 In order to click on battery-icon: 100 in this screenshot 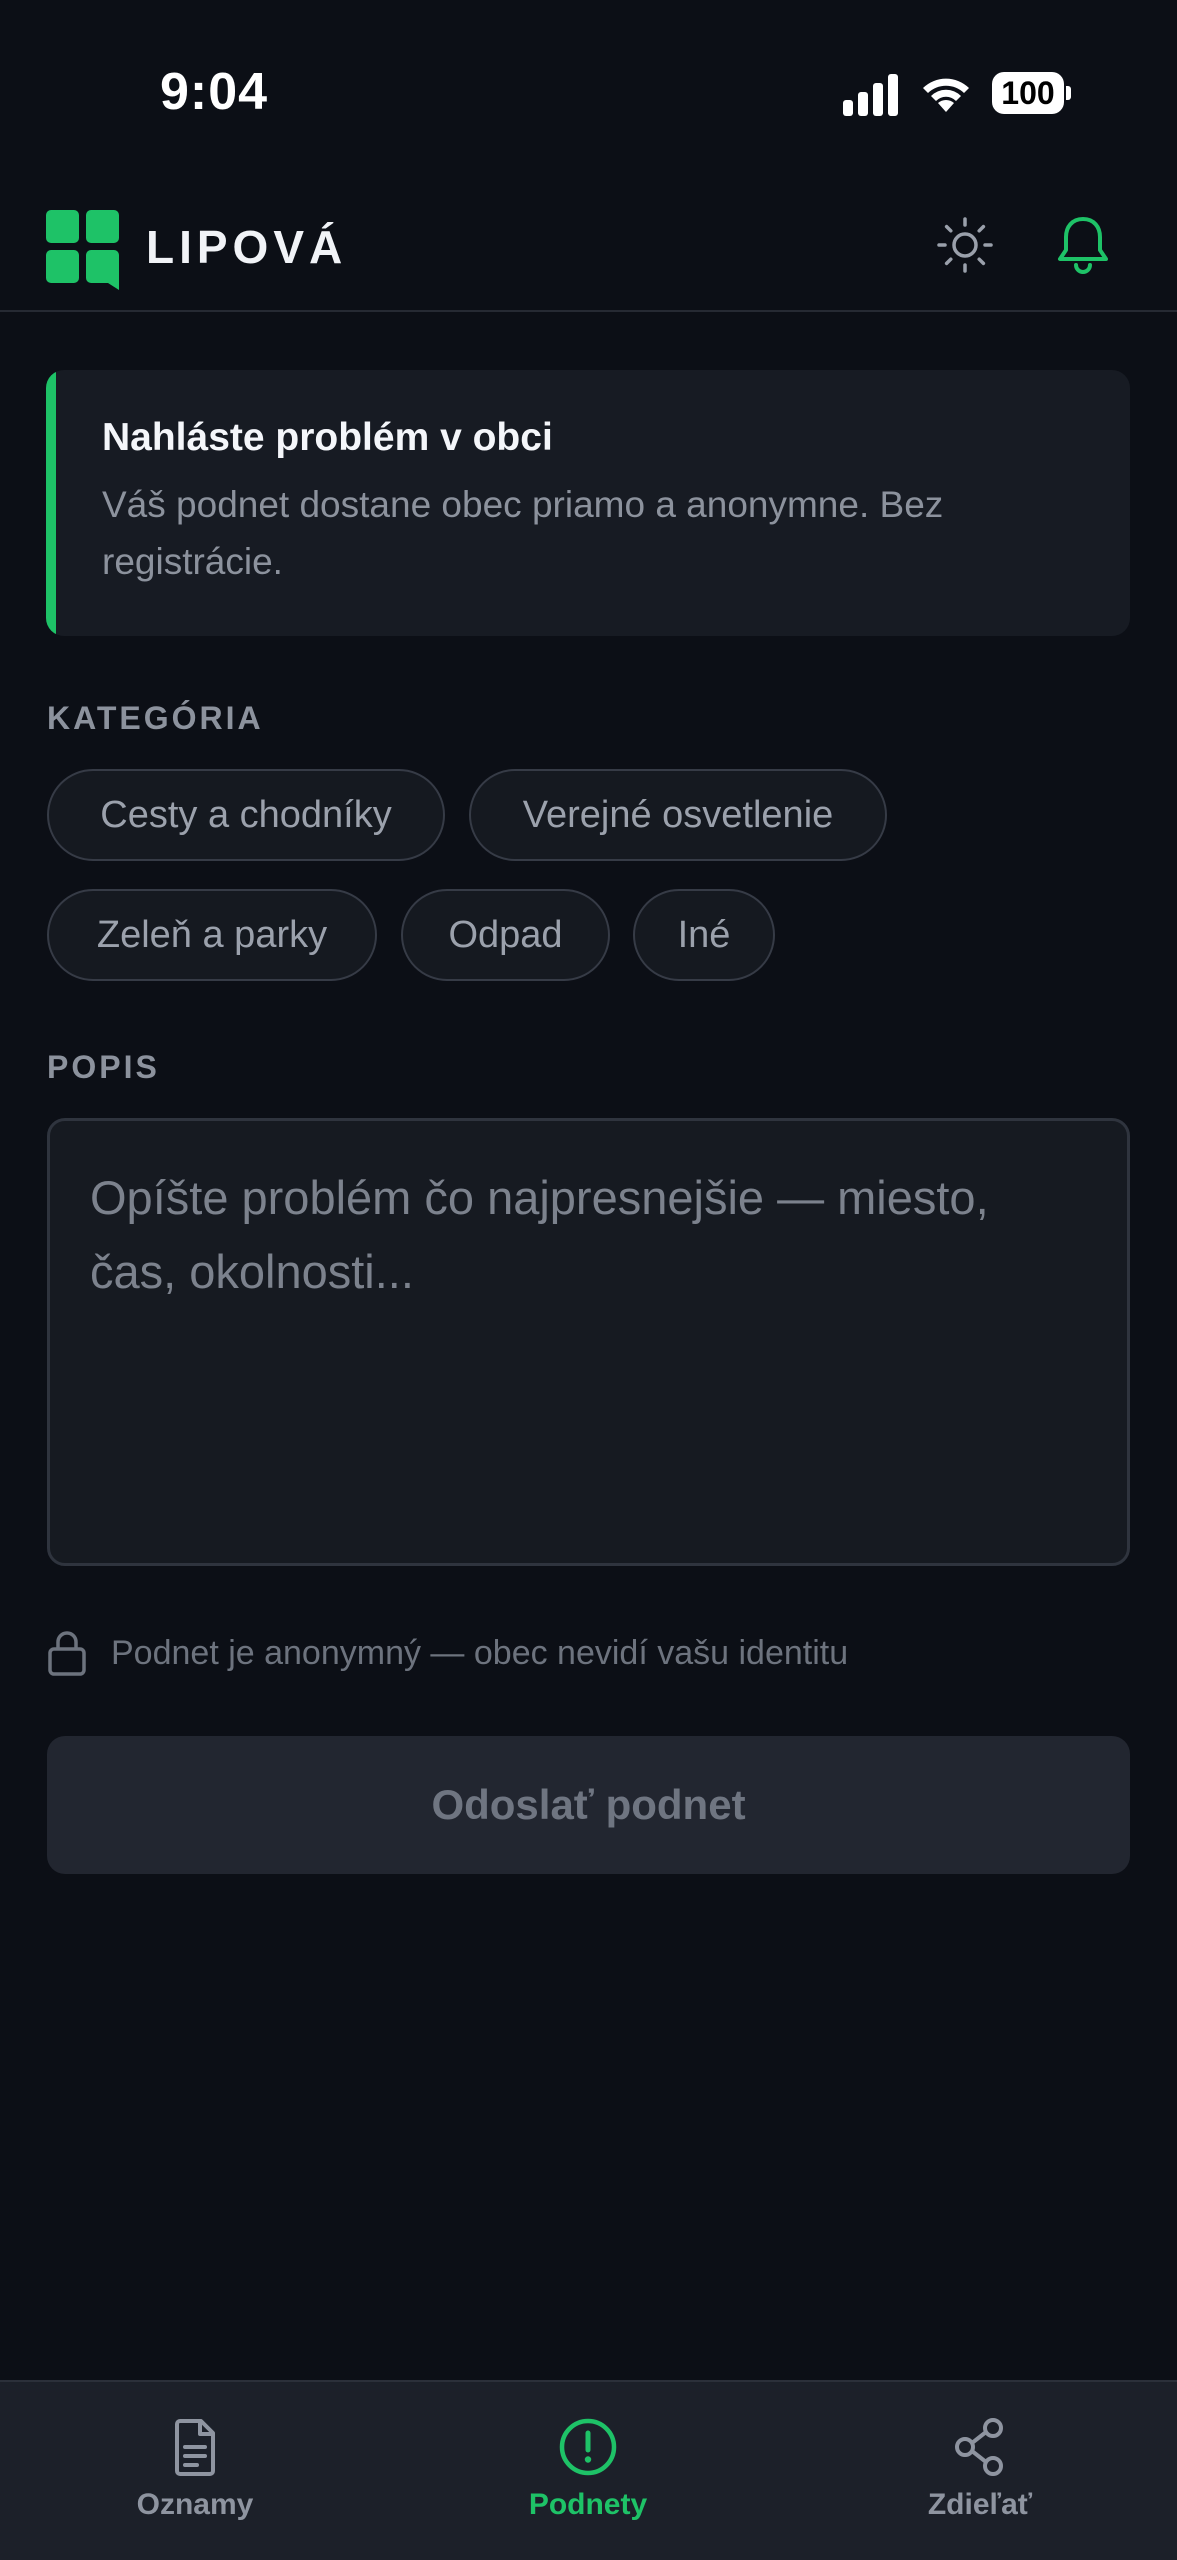, I will do `click(1031, 94)`.